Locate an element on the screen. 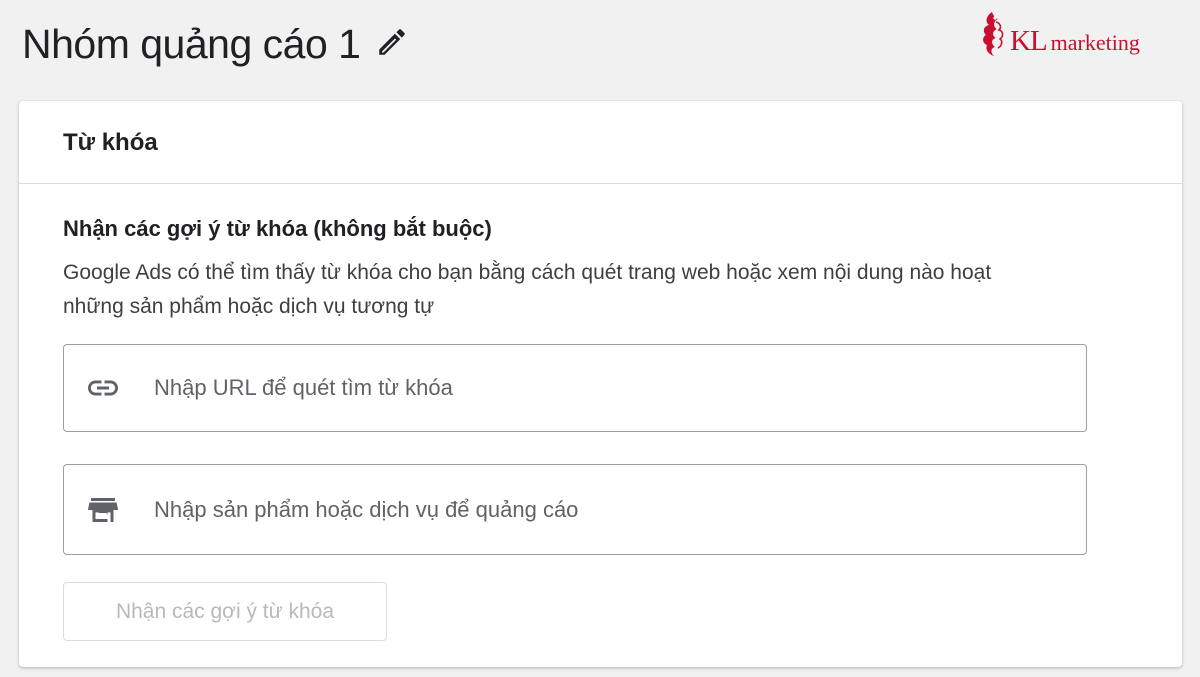  card-divider is located at coordinates (600, 183).